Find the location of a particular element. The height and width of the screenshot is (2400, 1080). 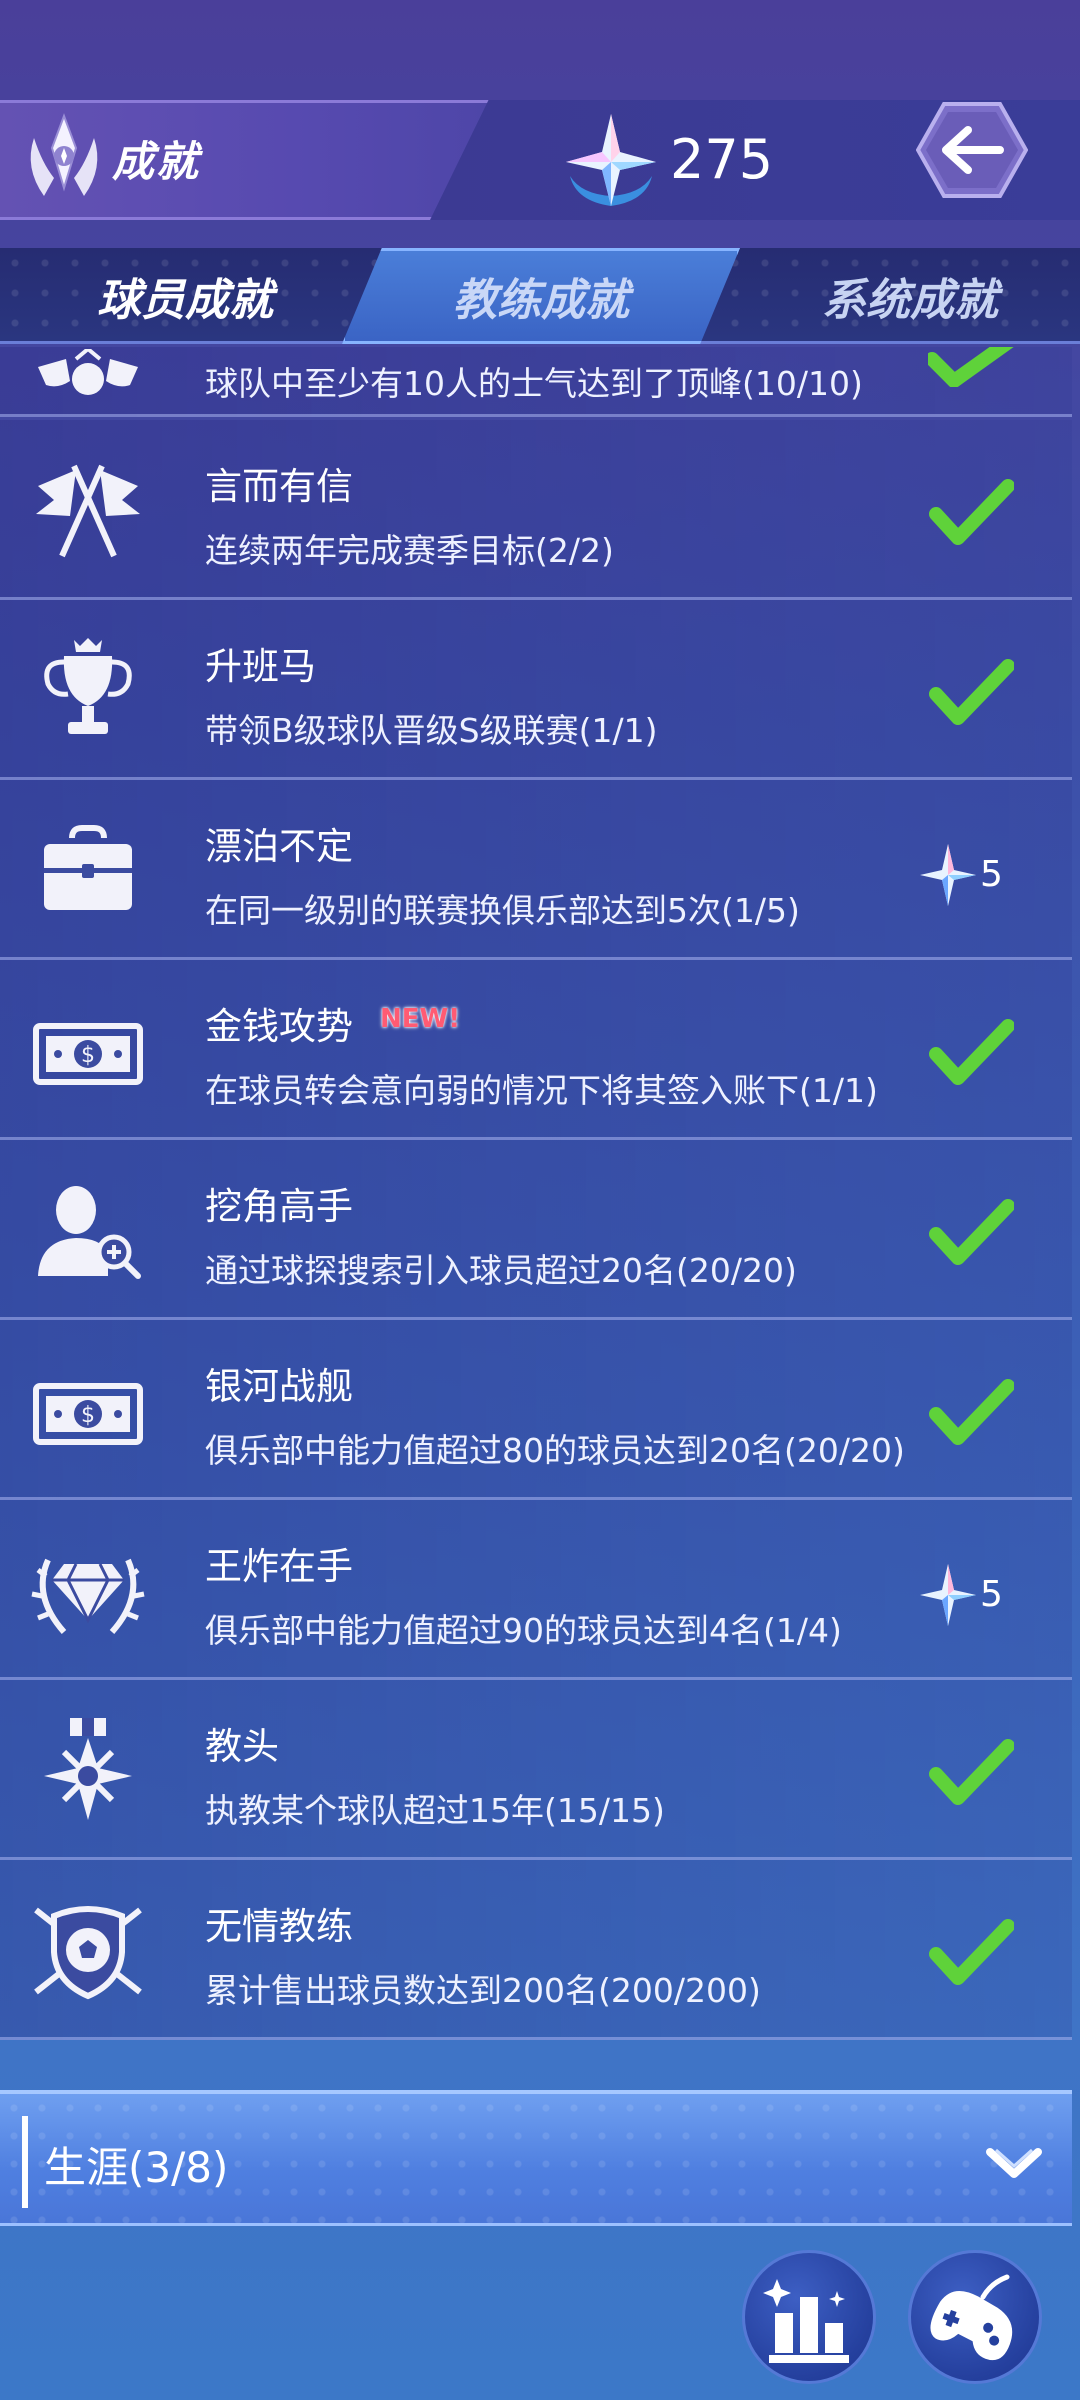

achievement-title: 挖角高手 is located at coordinates (279, 1206).